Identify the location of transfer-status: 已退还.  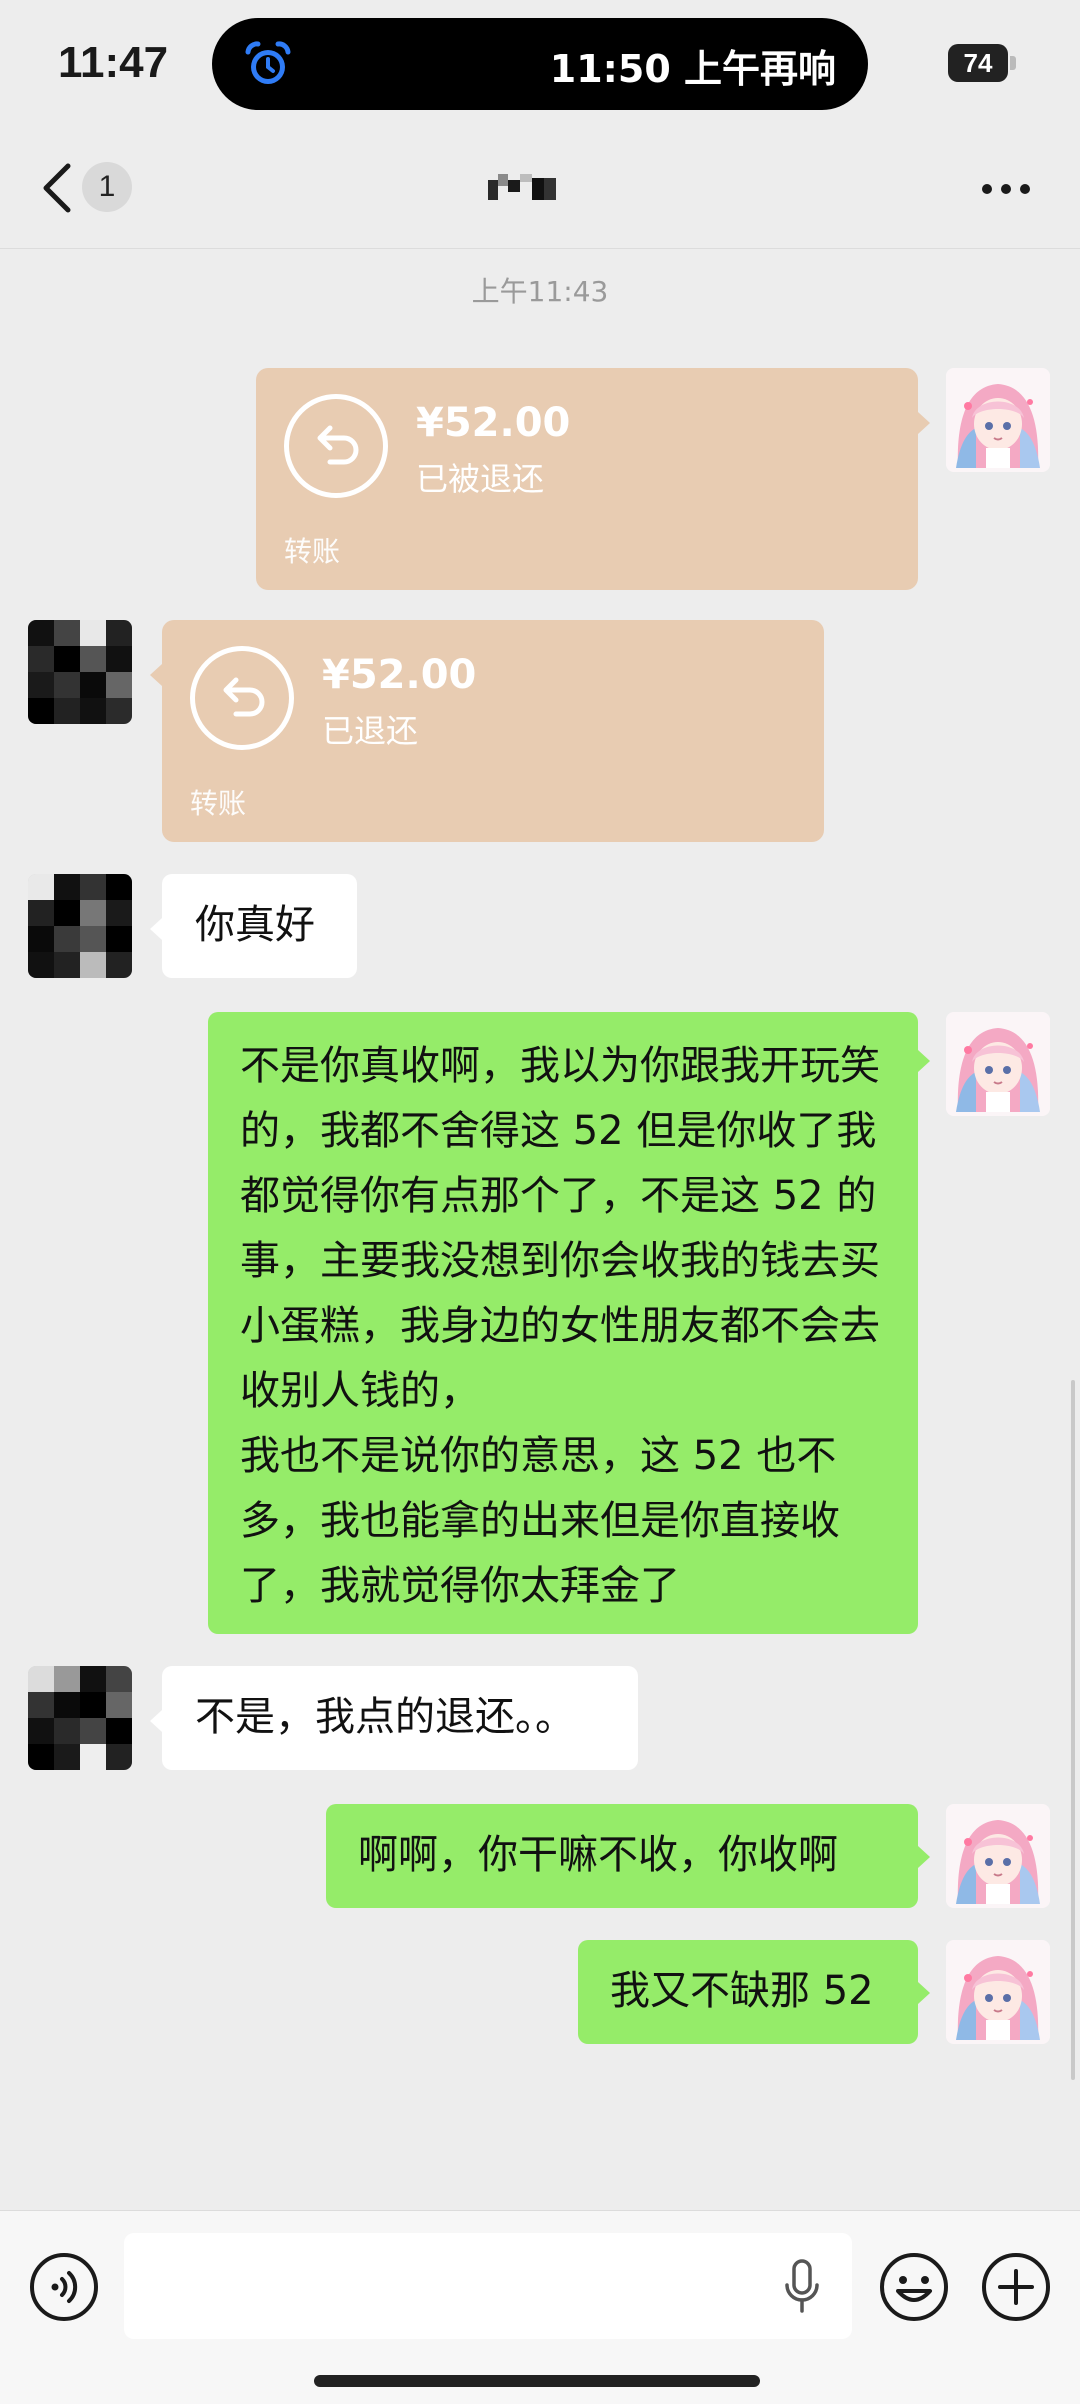
(370, 731).